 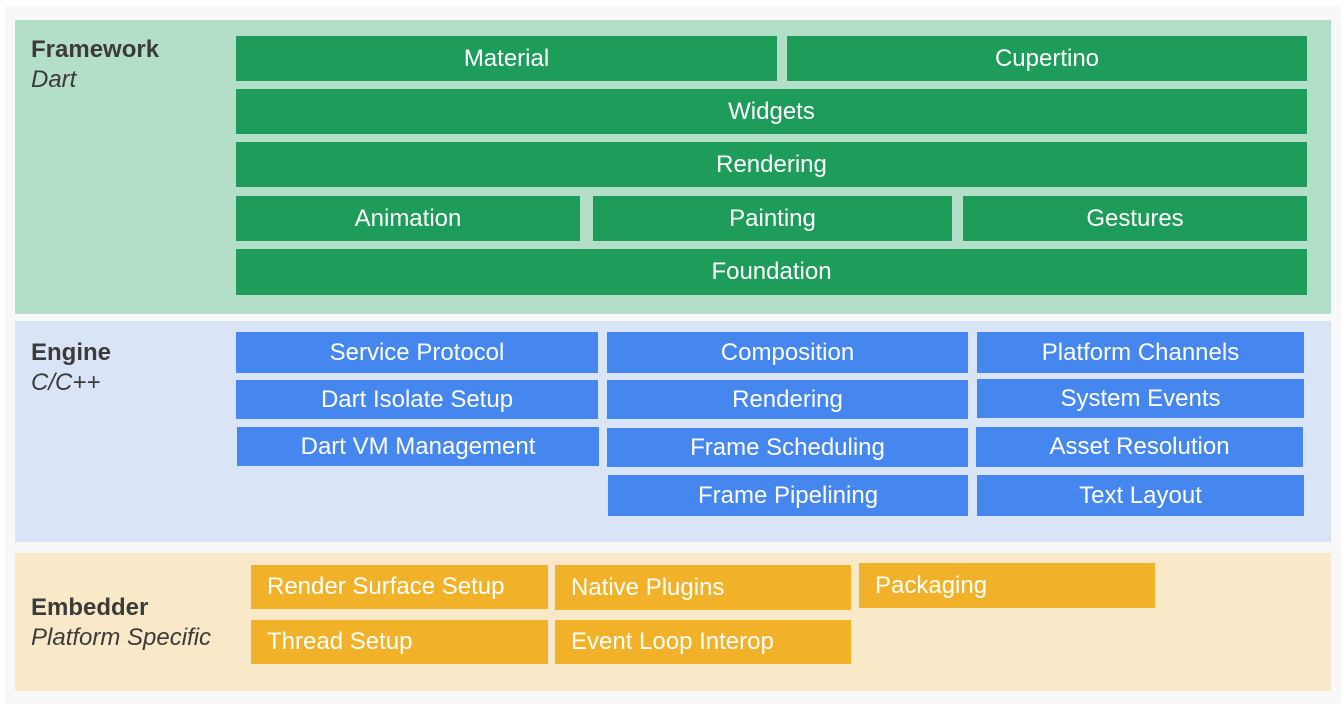 I want to click on engine-box-service-protocol: Service Protocol, so click(x=417, y=352).